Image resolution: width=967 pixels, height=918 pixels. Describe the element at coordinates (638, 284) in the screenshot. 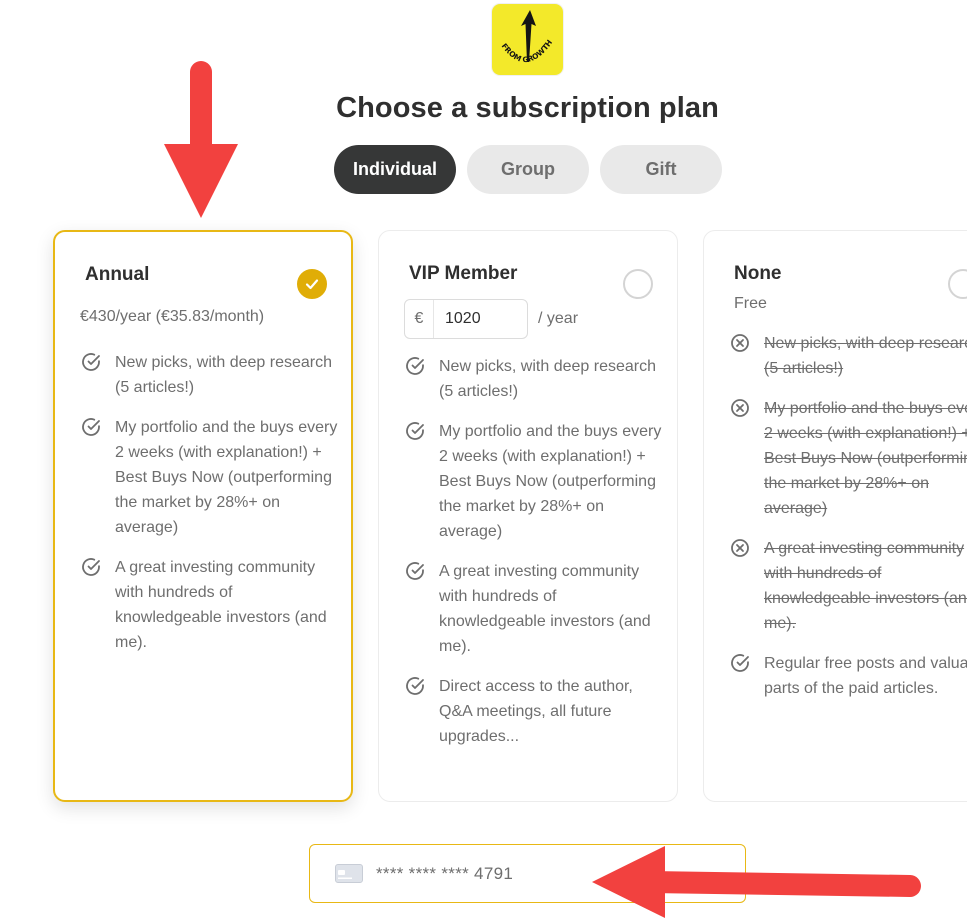

I see `plan-radio-vip` at that location.